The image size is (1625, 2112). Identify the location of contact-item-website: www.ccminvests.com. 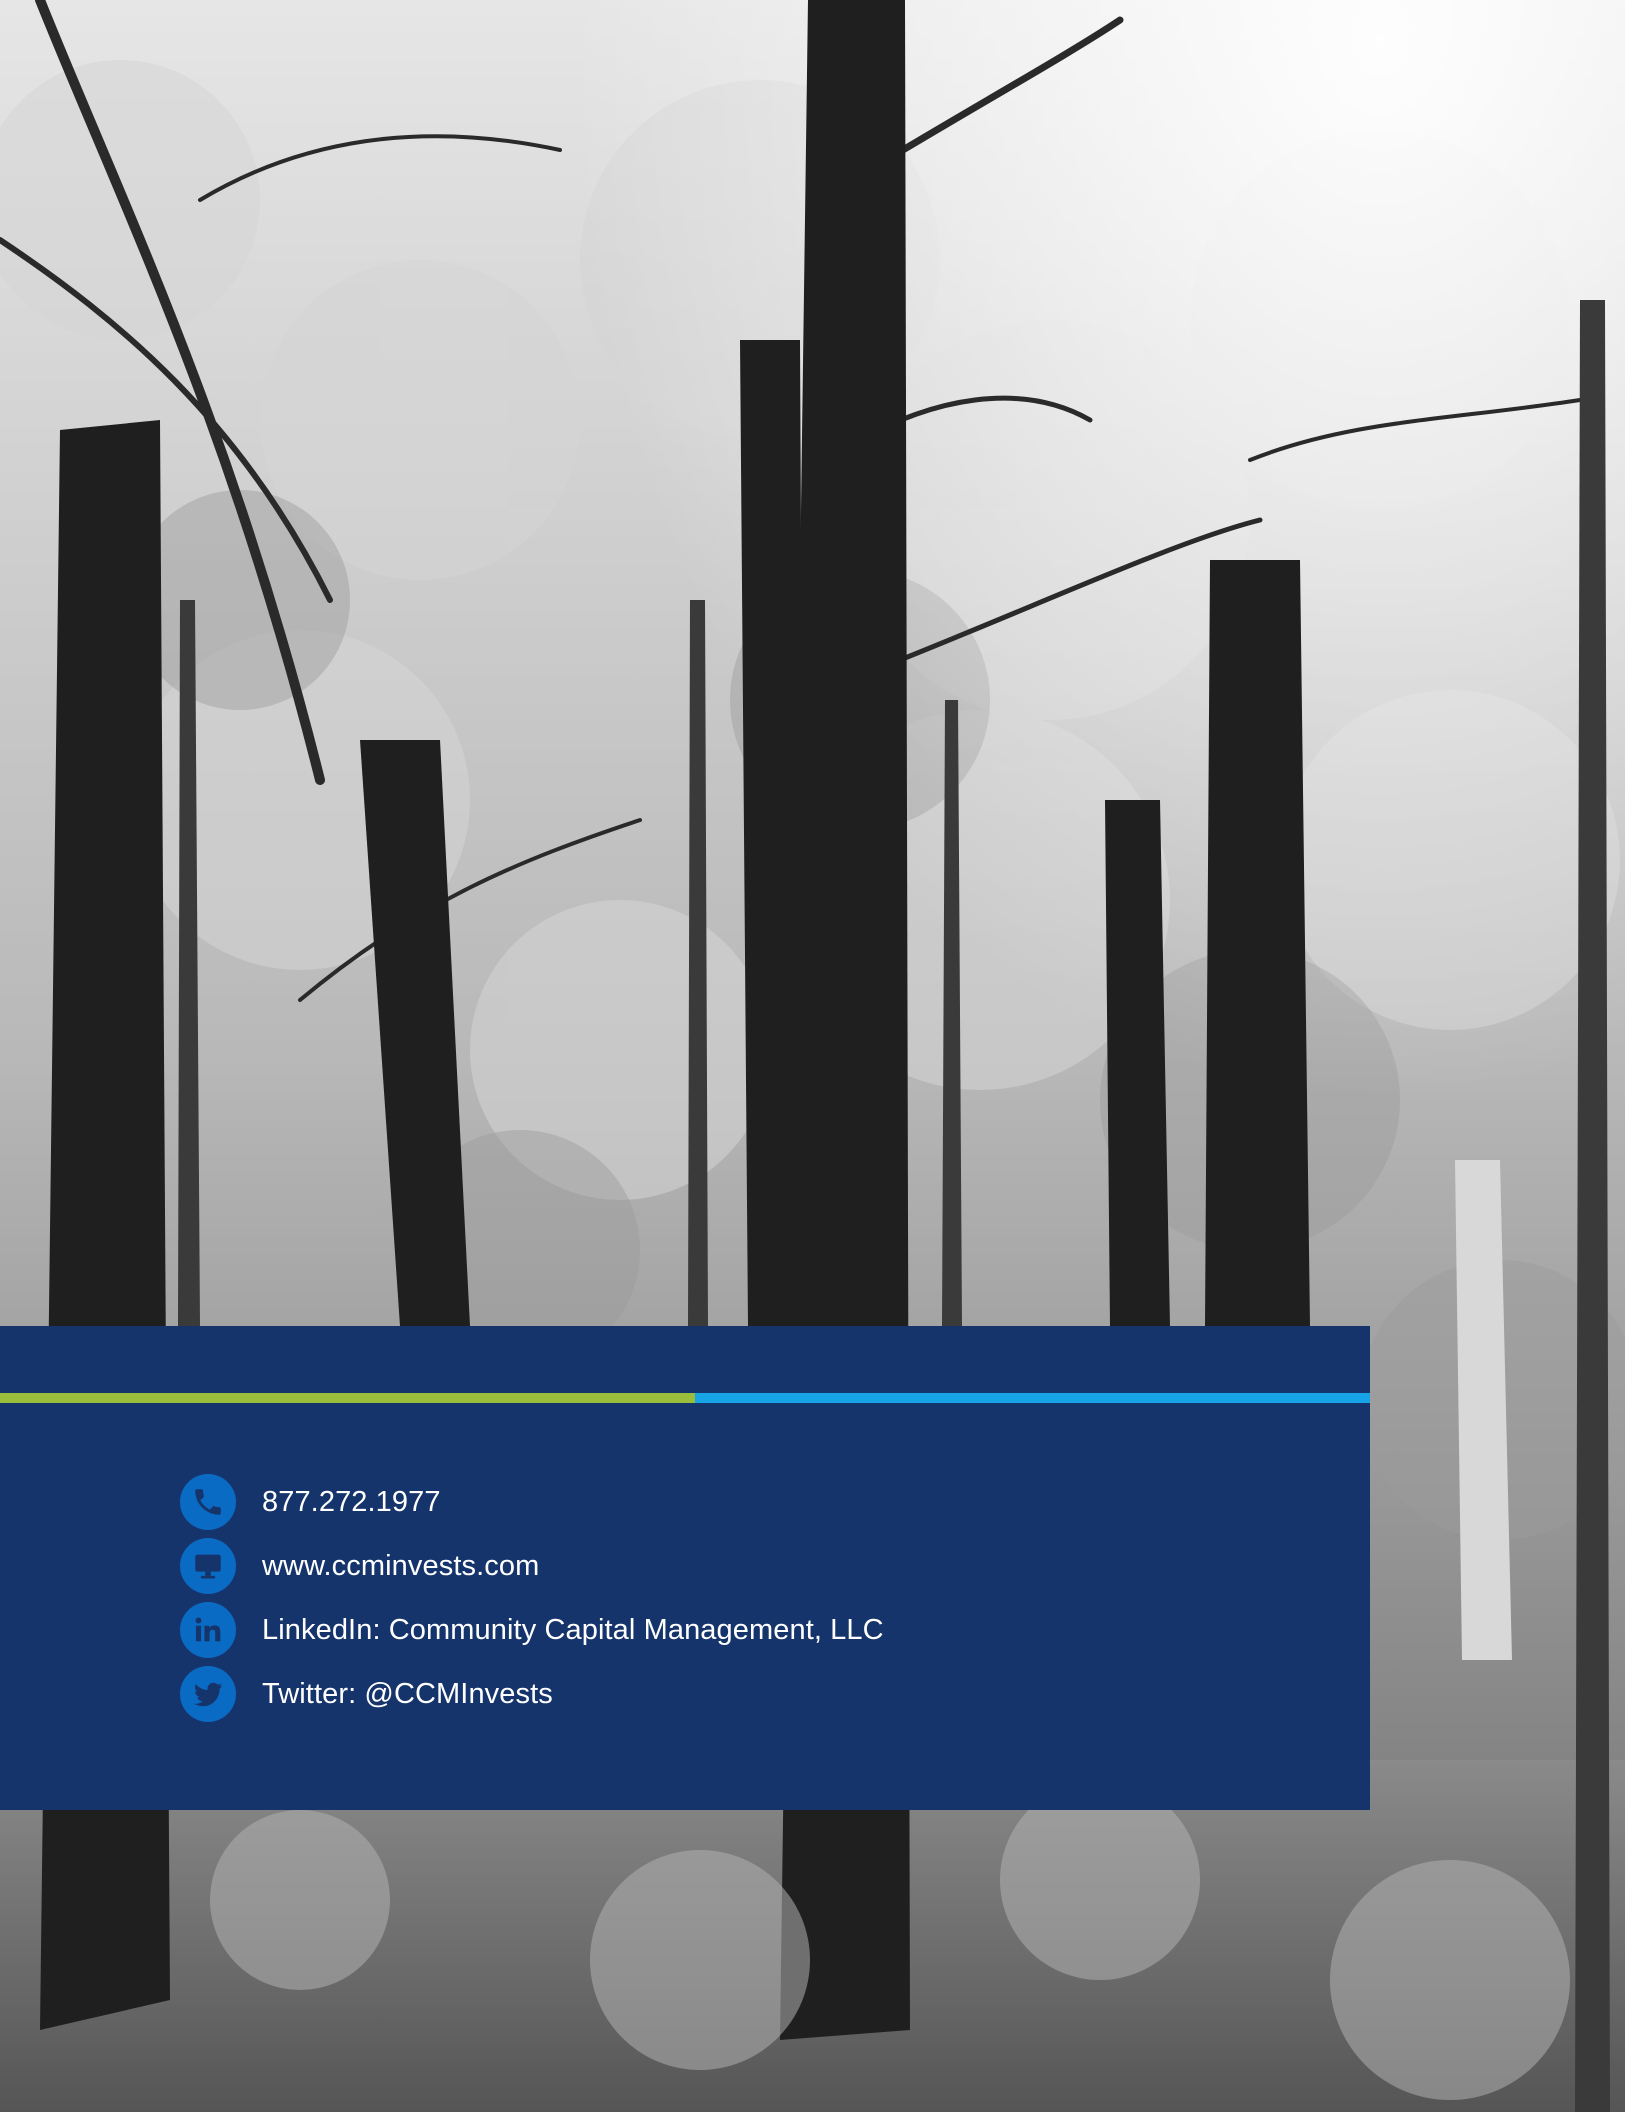
(532, 1566).